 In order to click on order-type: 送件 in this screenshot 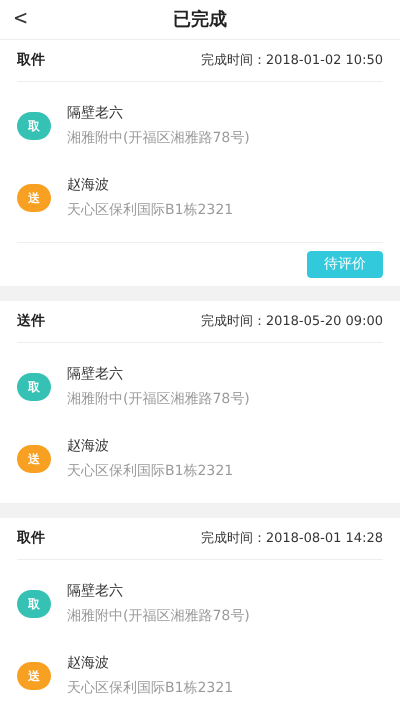, I will do `click(31, 321)`.